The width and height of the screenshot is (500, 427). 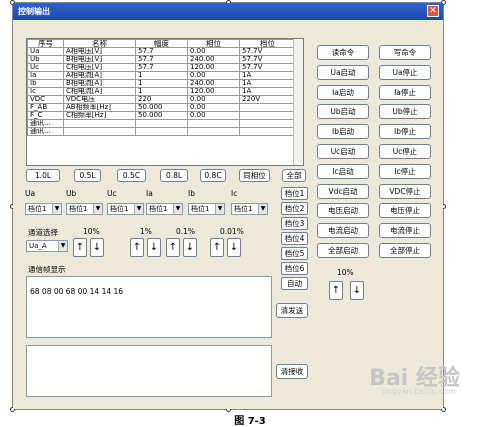 What do you see at coordinates (343, 250) in the screenshot?
I see `right-command-button: 全部启动` at bounding box center [343, 250].